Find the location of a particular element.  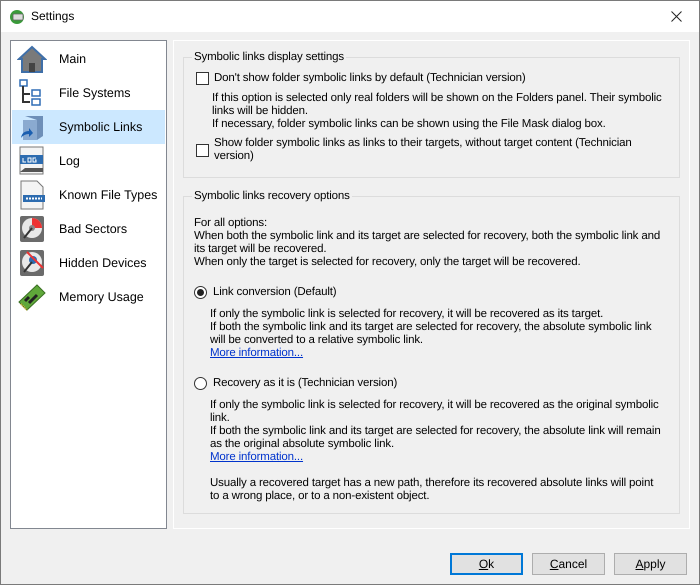

dialog-button: Apply is located at coordinates (650, 564).